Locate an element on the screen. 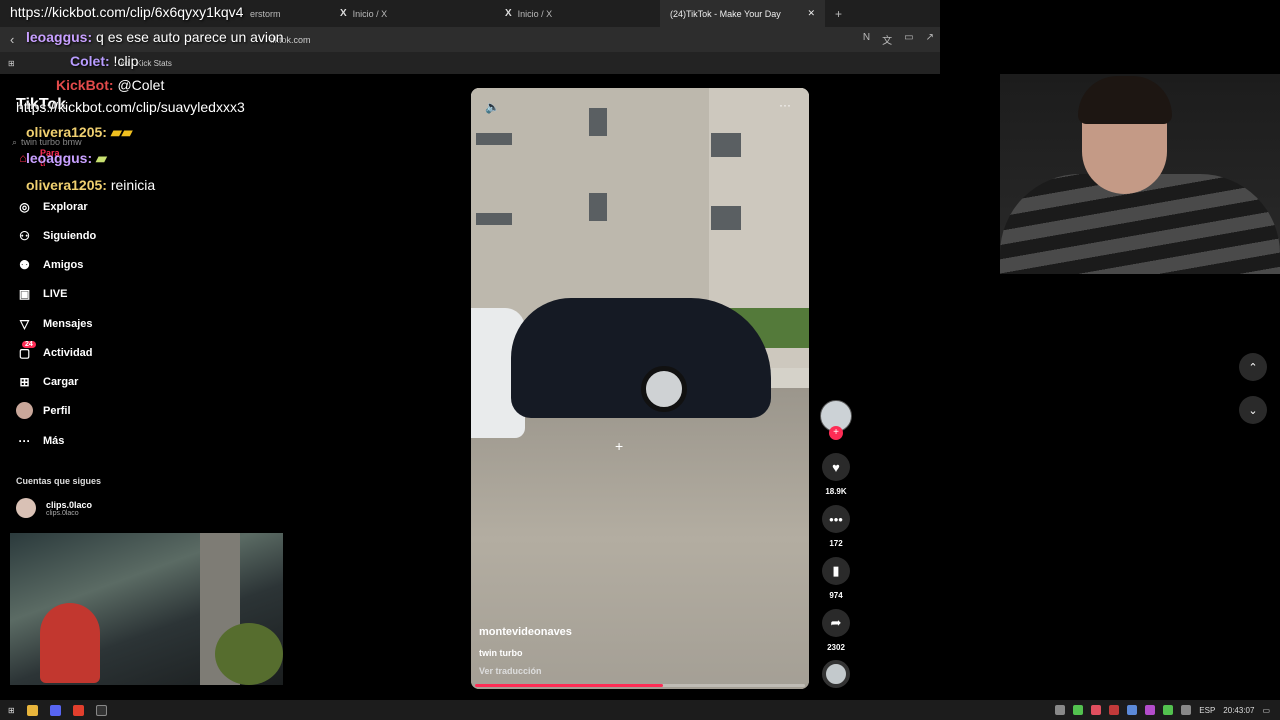 The height and width of the screenshot is (720, 1280). chevron-down-icon: ⌄ is located at coordinates (1253, 410).